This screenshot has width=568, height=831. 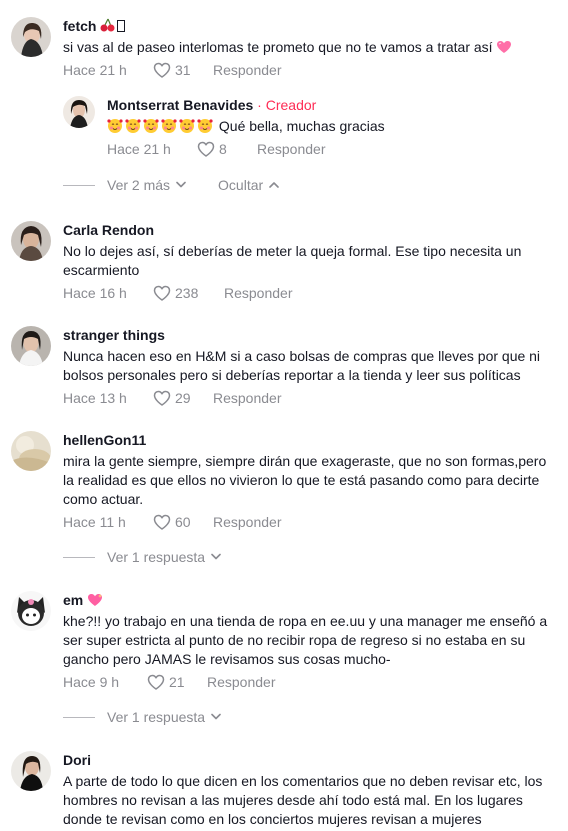 What do you see at coordinates (311, 760) in the screenshot?
I see `comment-username: Dori` at bounding box center [311, 760].